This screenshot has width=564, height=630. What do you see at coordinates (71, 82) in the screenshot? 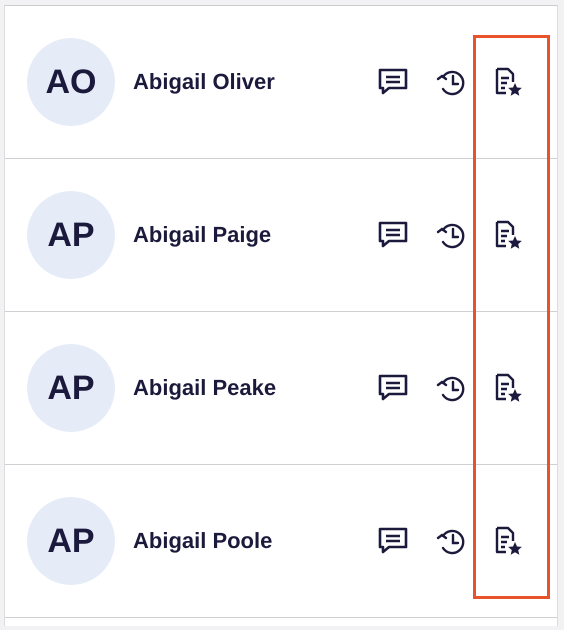
I see `avatar: AO` at bounding box center [71, 82].